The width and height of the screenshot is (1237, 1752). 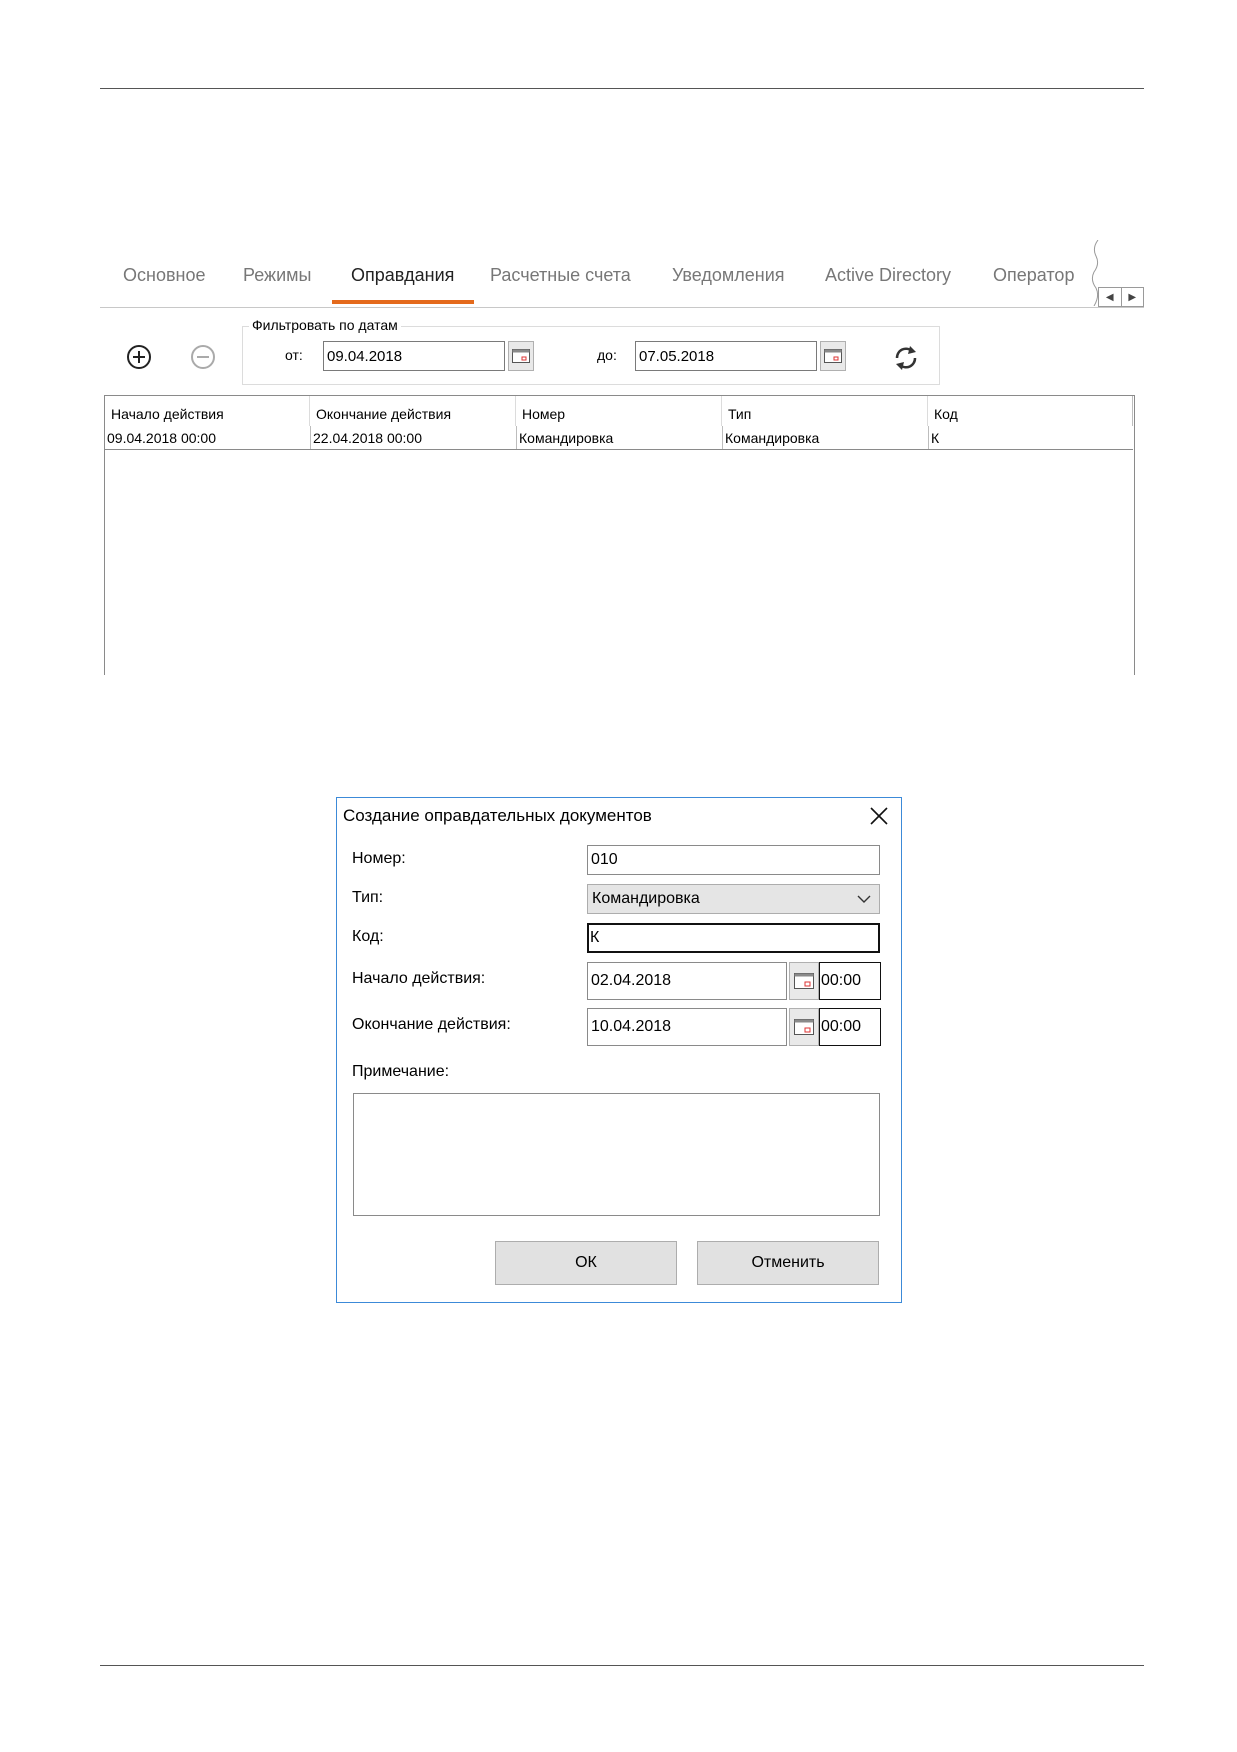 I want to click on remove-icon, so click(x=203, y=357).